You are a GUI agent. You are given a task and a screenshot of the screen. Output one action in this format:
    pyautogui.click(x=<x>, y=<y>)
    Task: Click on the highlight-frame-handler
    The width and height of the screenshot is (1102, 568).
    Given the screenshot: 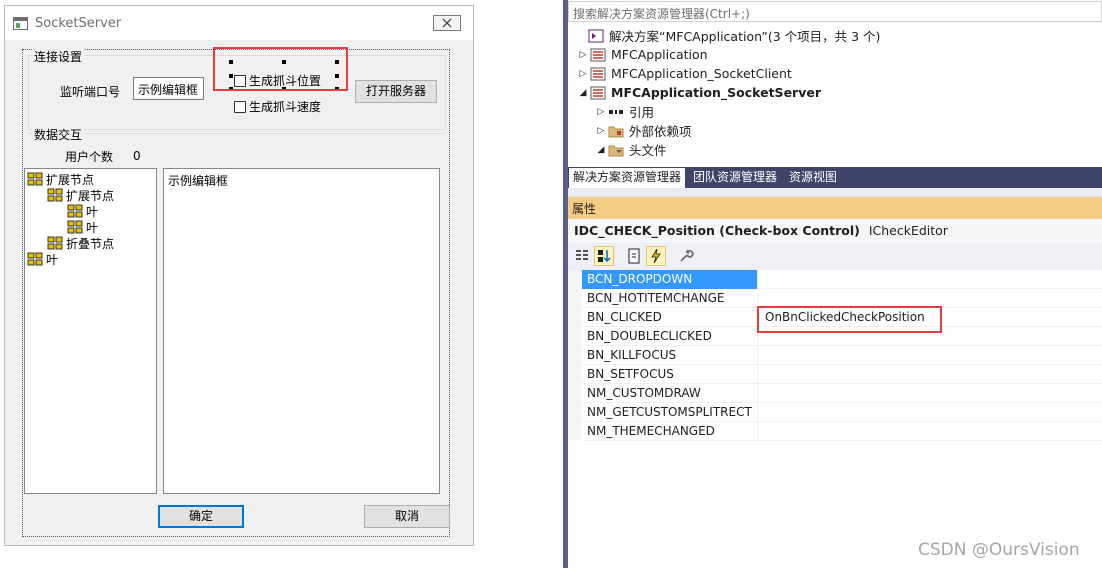 What is the action you would take?
    pyautogui.click(x=849, y=319)
    